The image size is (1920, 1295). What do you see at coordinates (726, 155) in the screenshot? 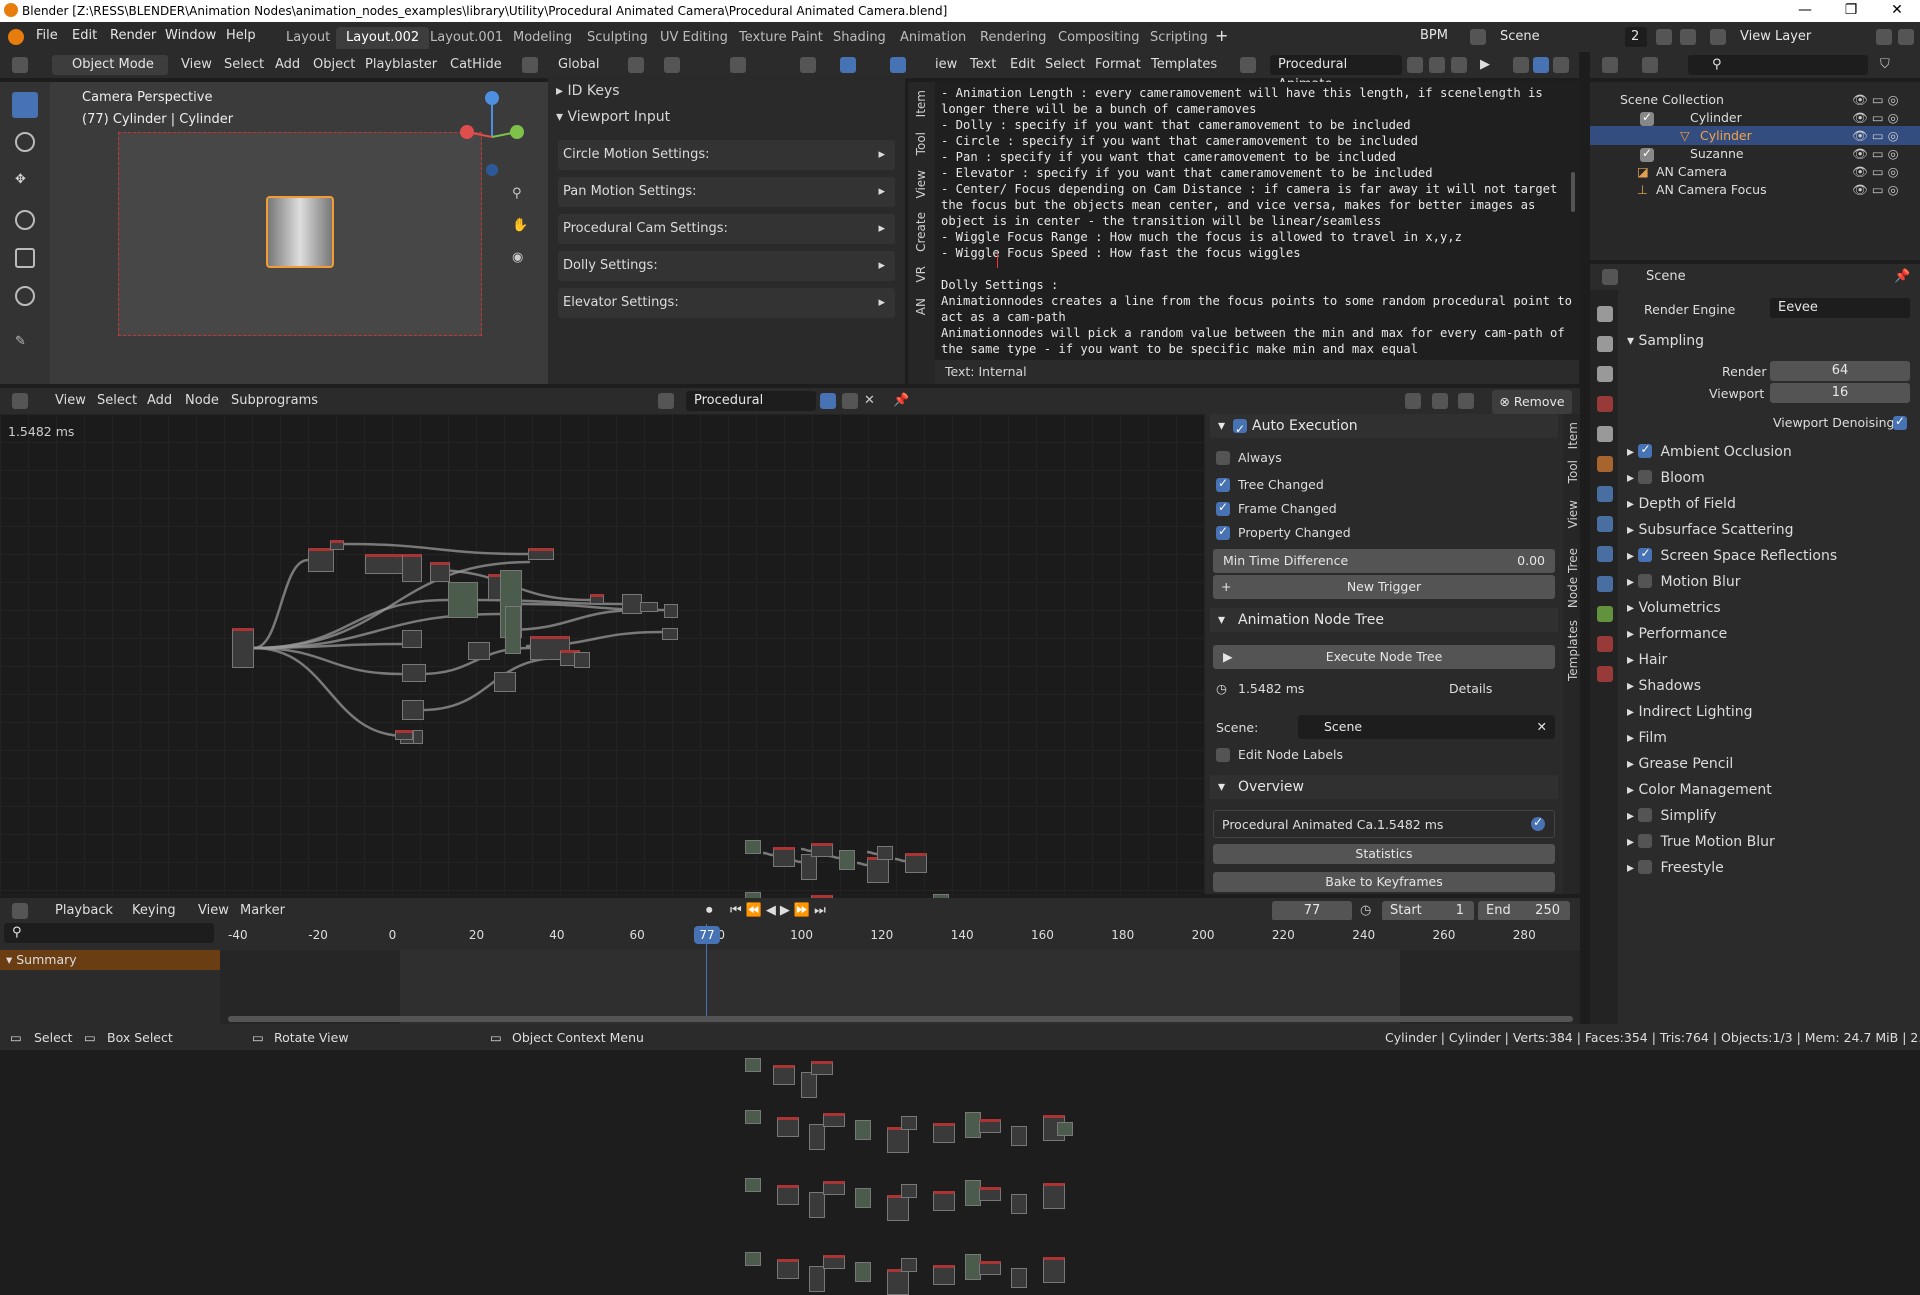
I see `circle-motion-settings: Circle Motion Settings: ▸` at bounding box center [726, 155].